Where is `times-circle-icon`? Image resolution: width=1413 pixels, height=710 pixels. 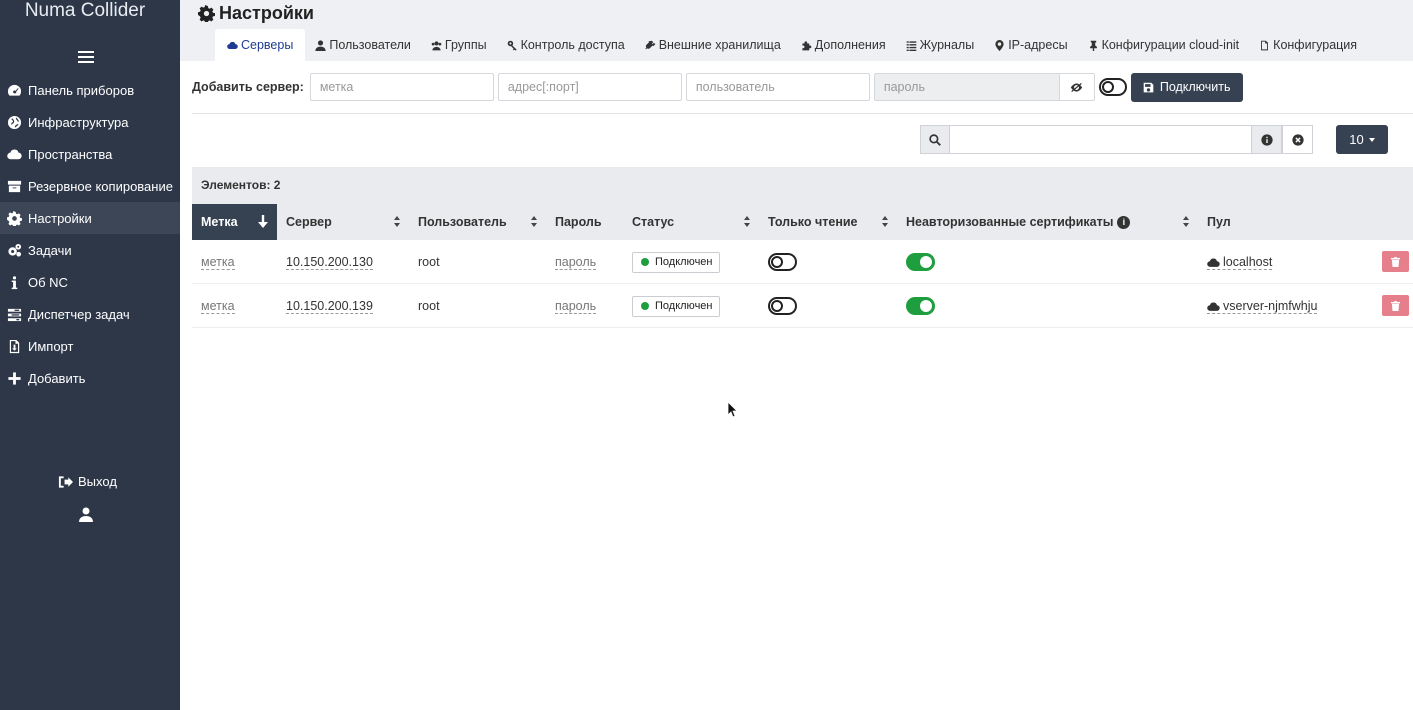
times-circle-icon is located at coordinates (1297, 139).